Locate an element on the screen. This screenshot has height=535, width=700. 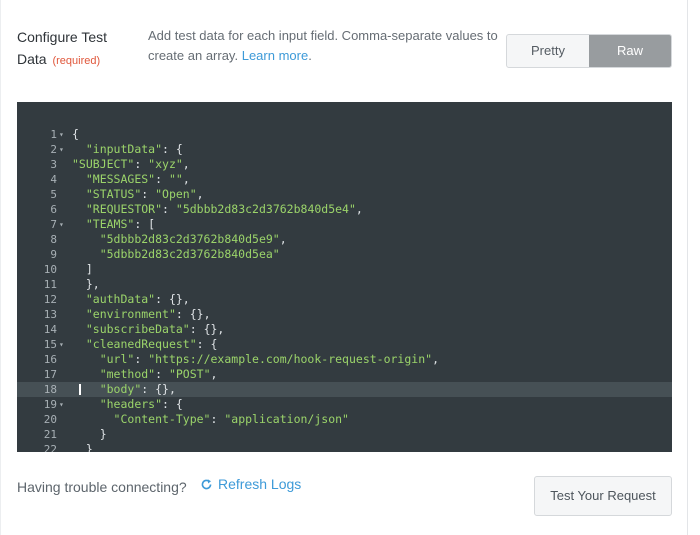
code-line: 15 ▾ "cleanedRequest": { is located at coordinates (344, 344).